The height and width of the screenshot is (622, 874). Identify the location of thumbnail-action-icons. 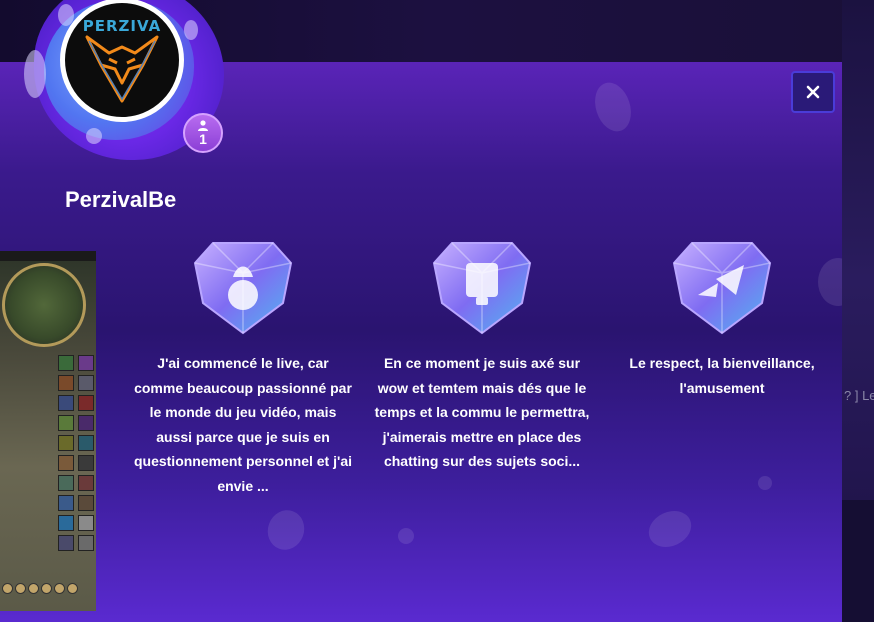
(76, 468).